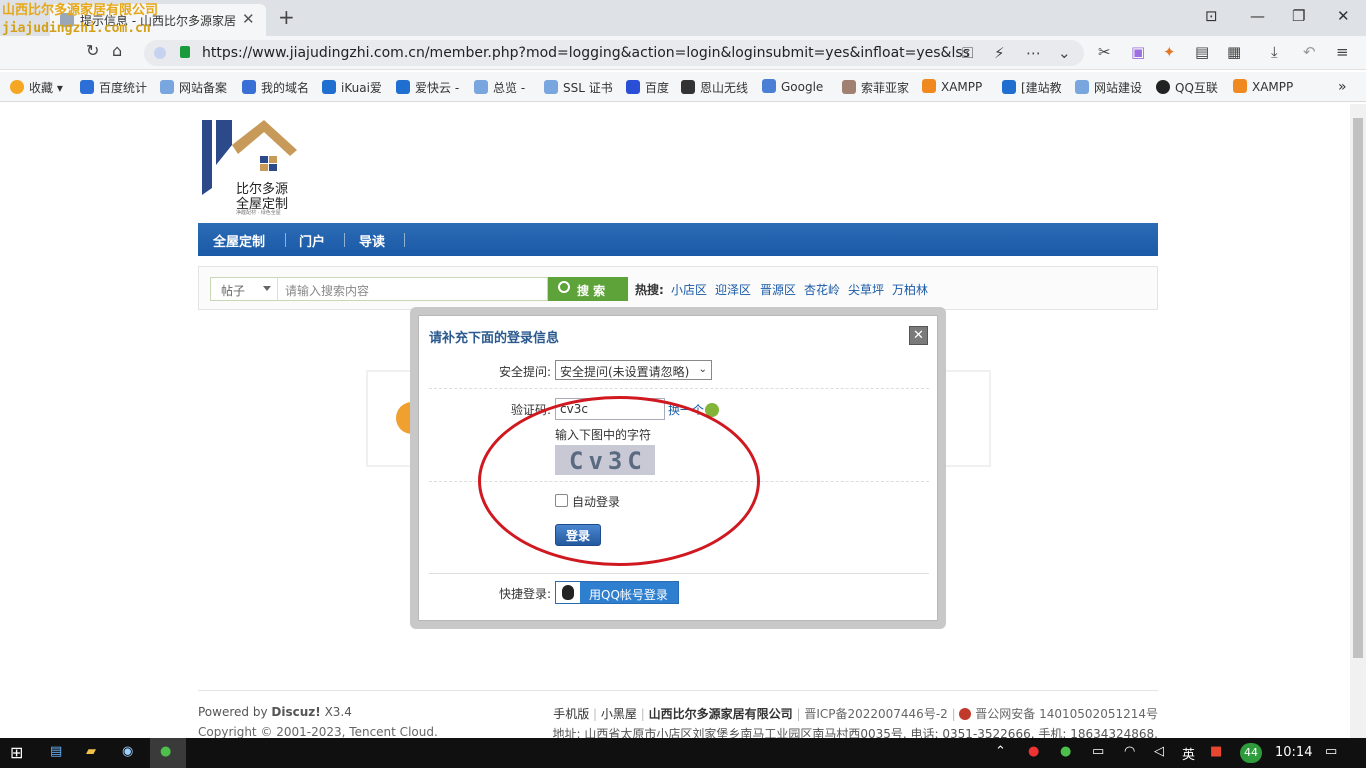  What do you see at coordinates (967, 53) in the screenshot?
I see `key-icon: ⚿` at bounding box center [967, 53].